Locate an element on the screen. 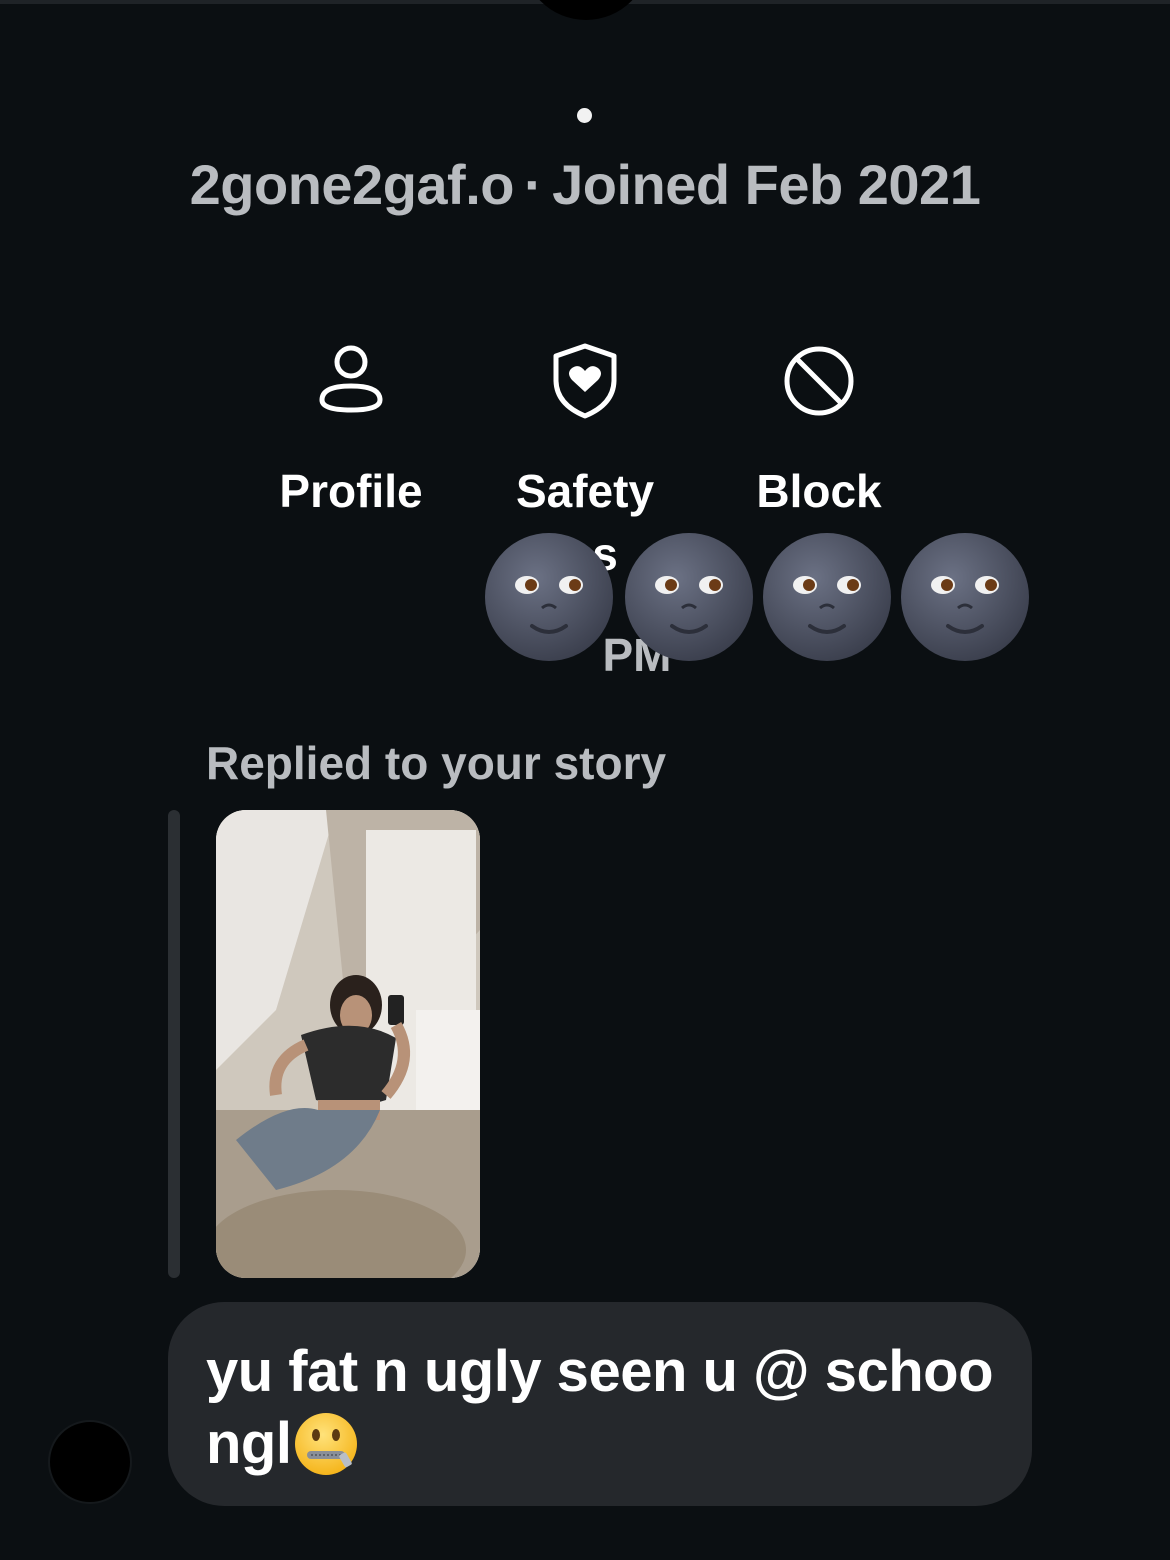  message-line-2: ngl is located at coordinates (606, 1444).